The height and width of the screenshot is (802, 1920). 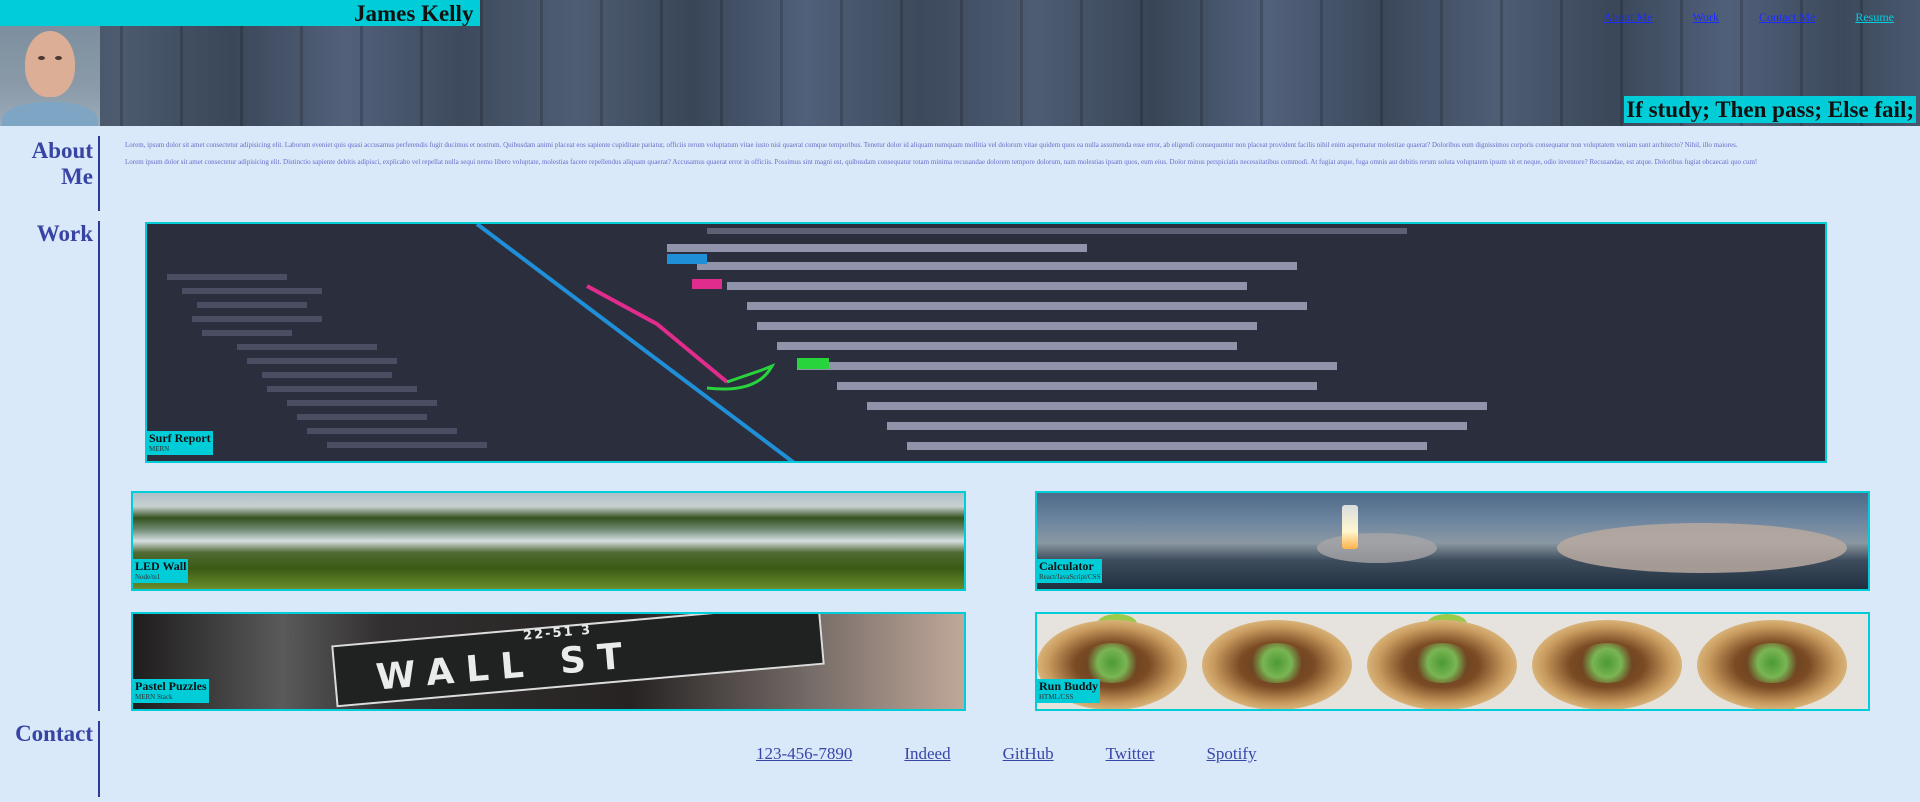 I want to click on about-heading-line2: Me, so click(x=77, y=176).